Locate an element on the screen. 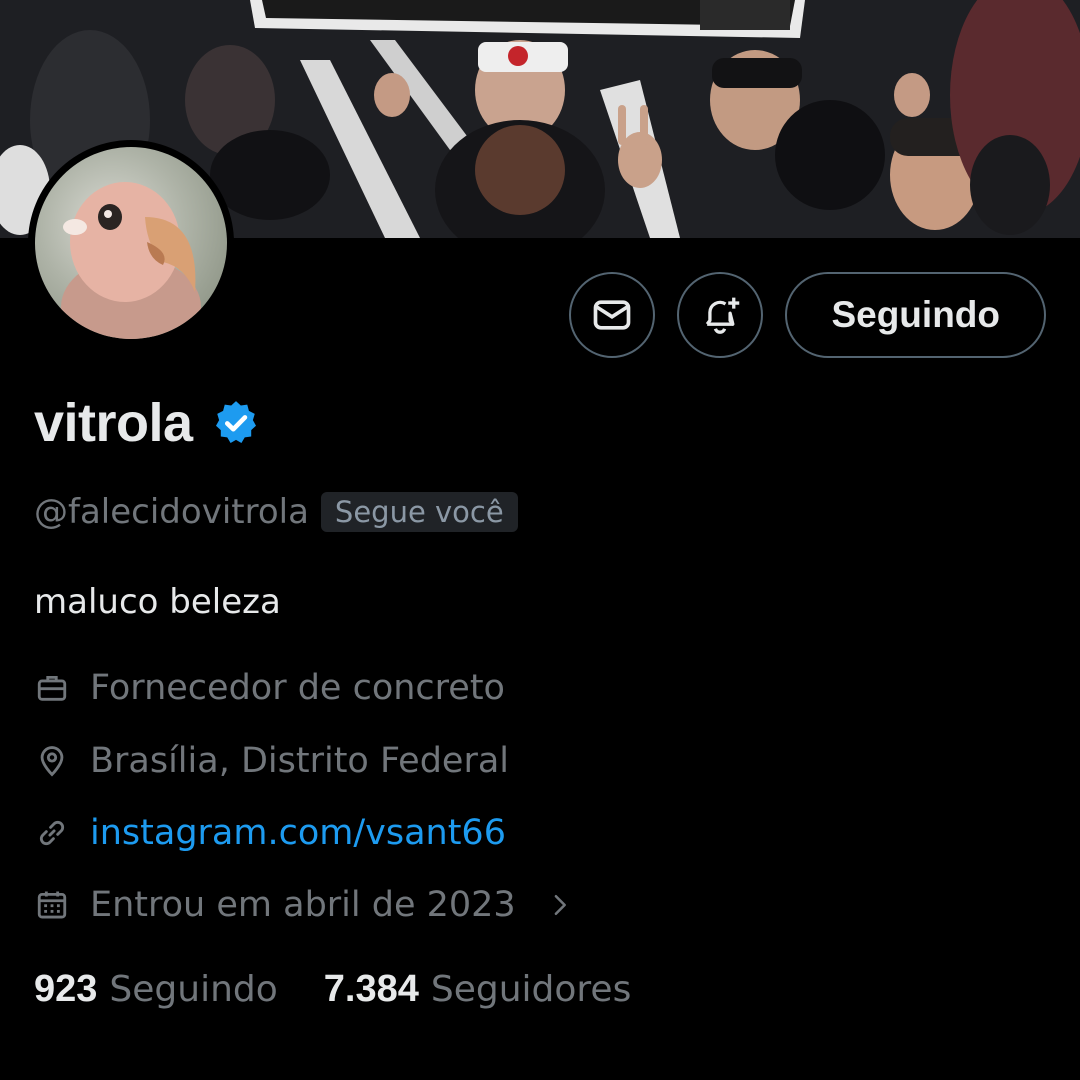 The width and height of the screenshot is (1080, 1080). profile-avatar is located at coordinates (131, 243).